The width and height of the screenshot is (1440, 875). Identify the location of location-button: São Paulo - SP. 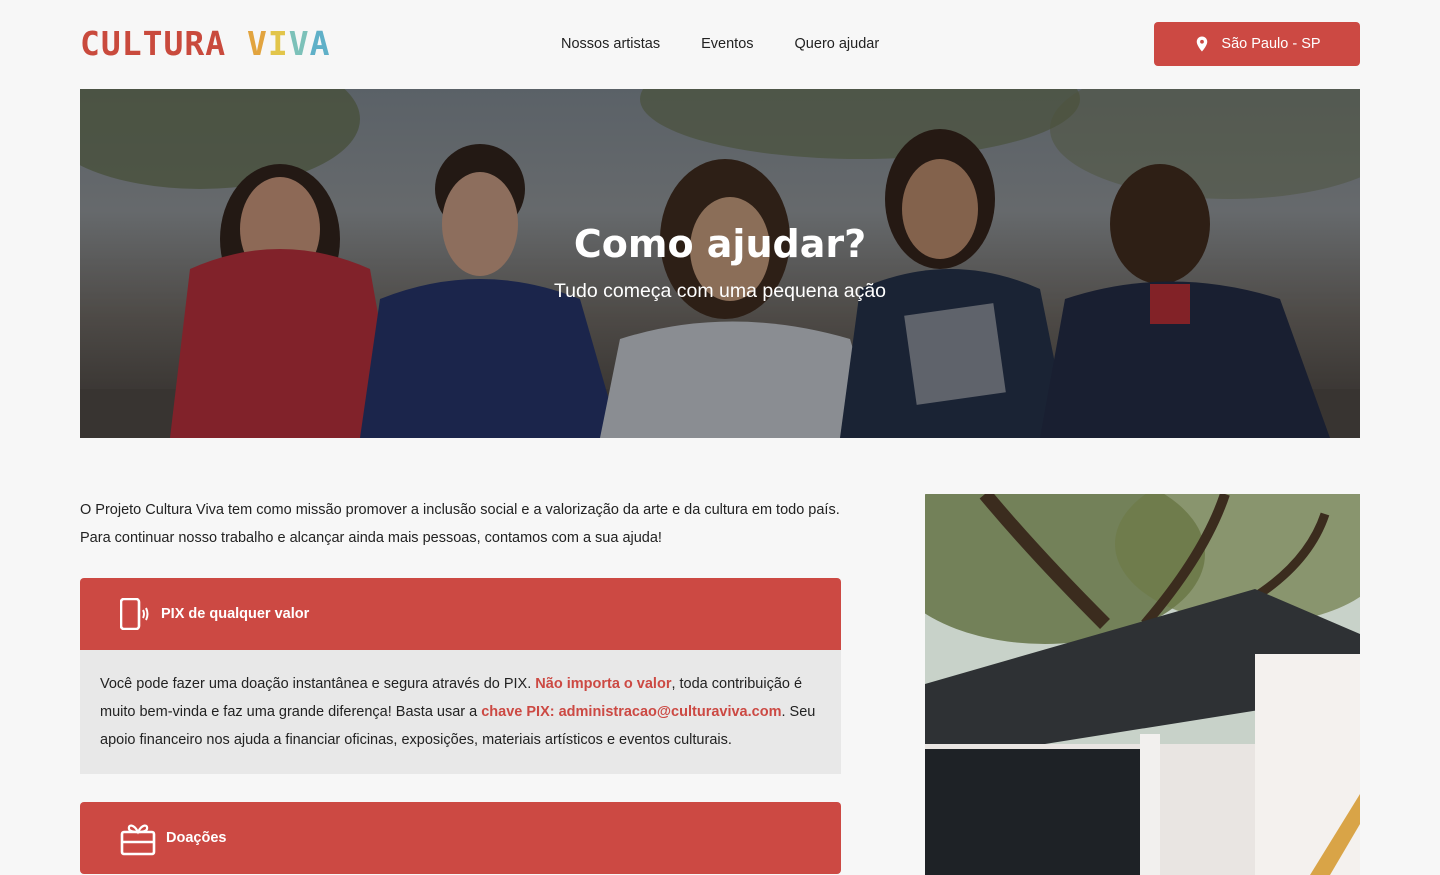
(1257, 44).